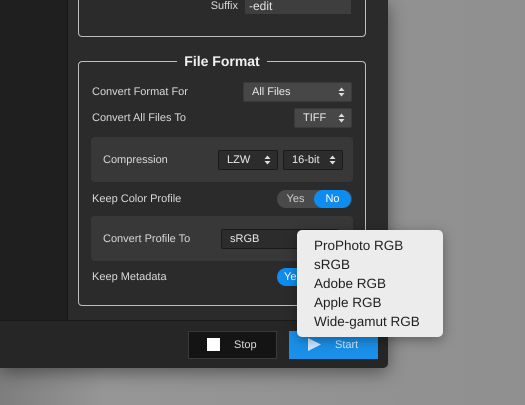  Describe the element at coordinates (224, 6) in the screenshot. I see `suffix-label: Suffix` at that location.